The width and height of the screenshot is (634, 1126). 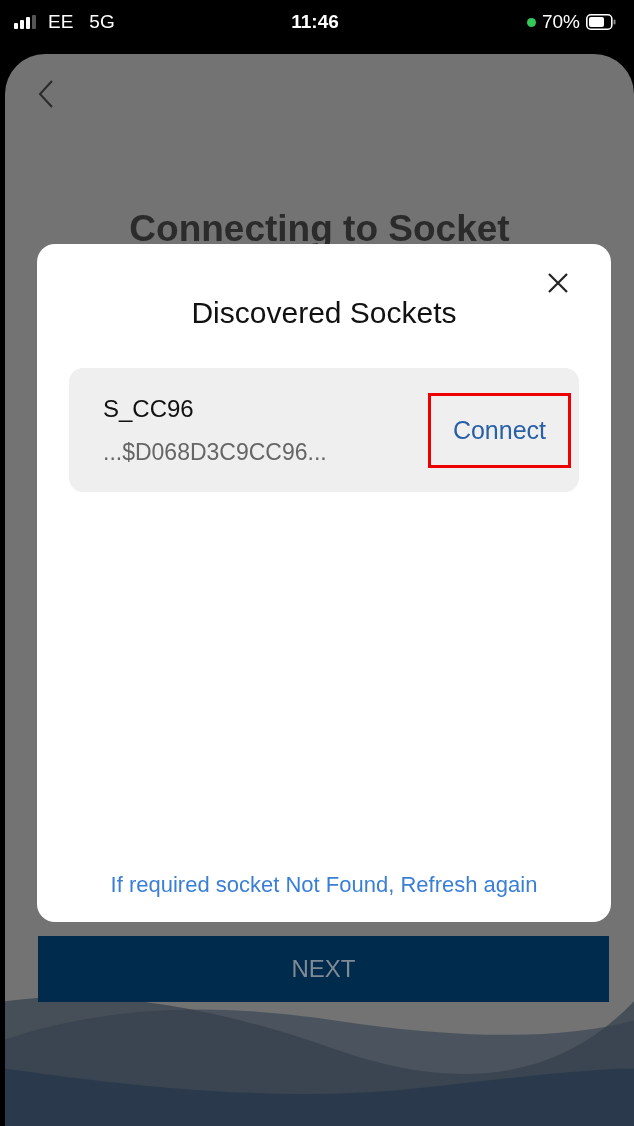 I want to click on indicator-dot-icon, so click(x=531, y=22).